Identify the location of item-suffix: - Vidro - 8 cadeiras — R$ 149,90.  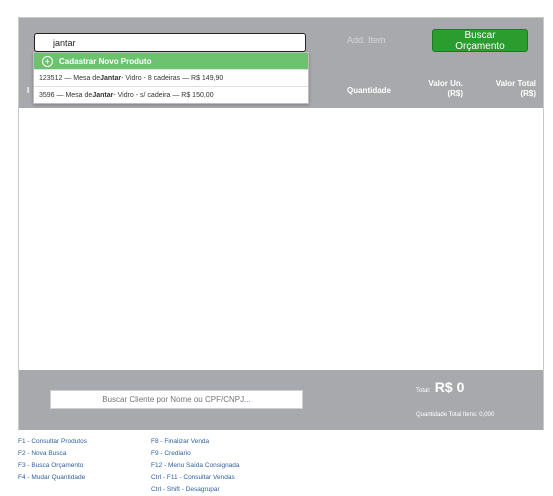
(172, 78).